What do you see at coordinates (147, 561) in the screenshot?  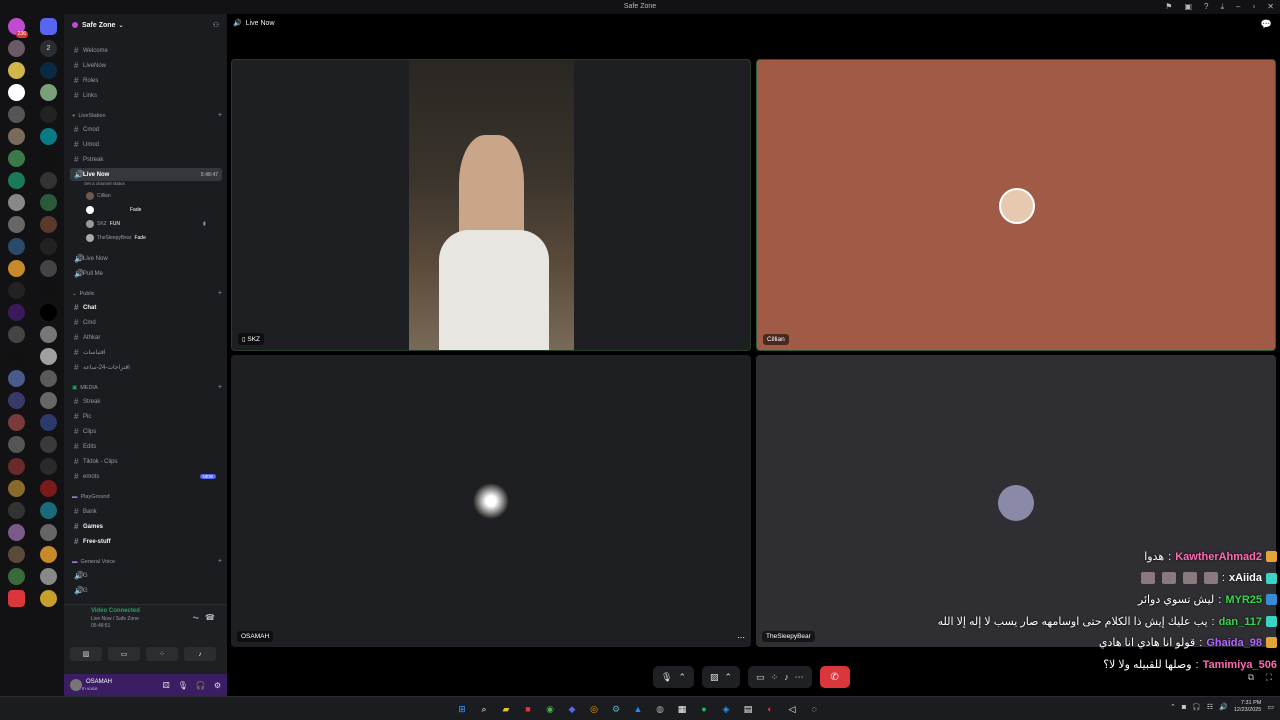 I see `category-general-voice: ▬ General Voice +` at bounding box center [147, 561].